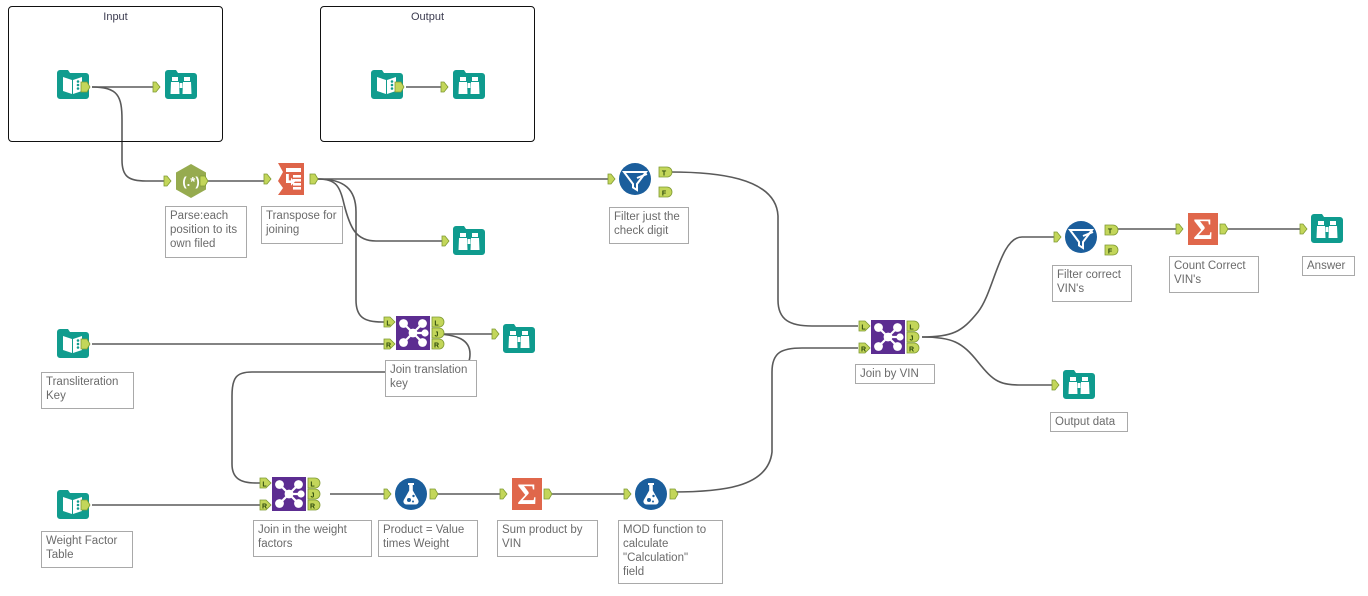  I want to click on node-summarize-sum: Σ, so click(527, 494).